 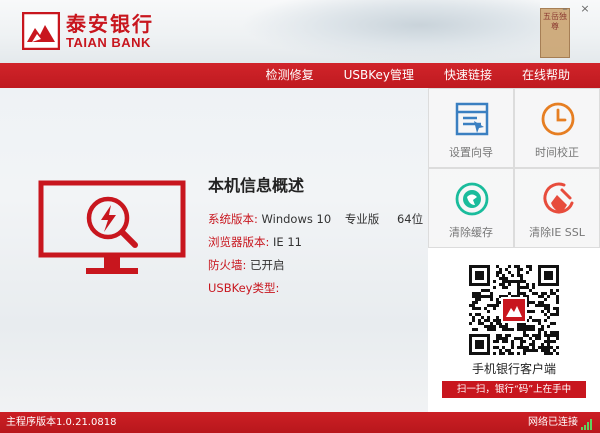 I want to click on signal-icon, so click(x=587, y=423).